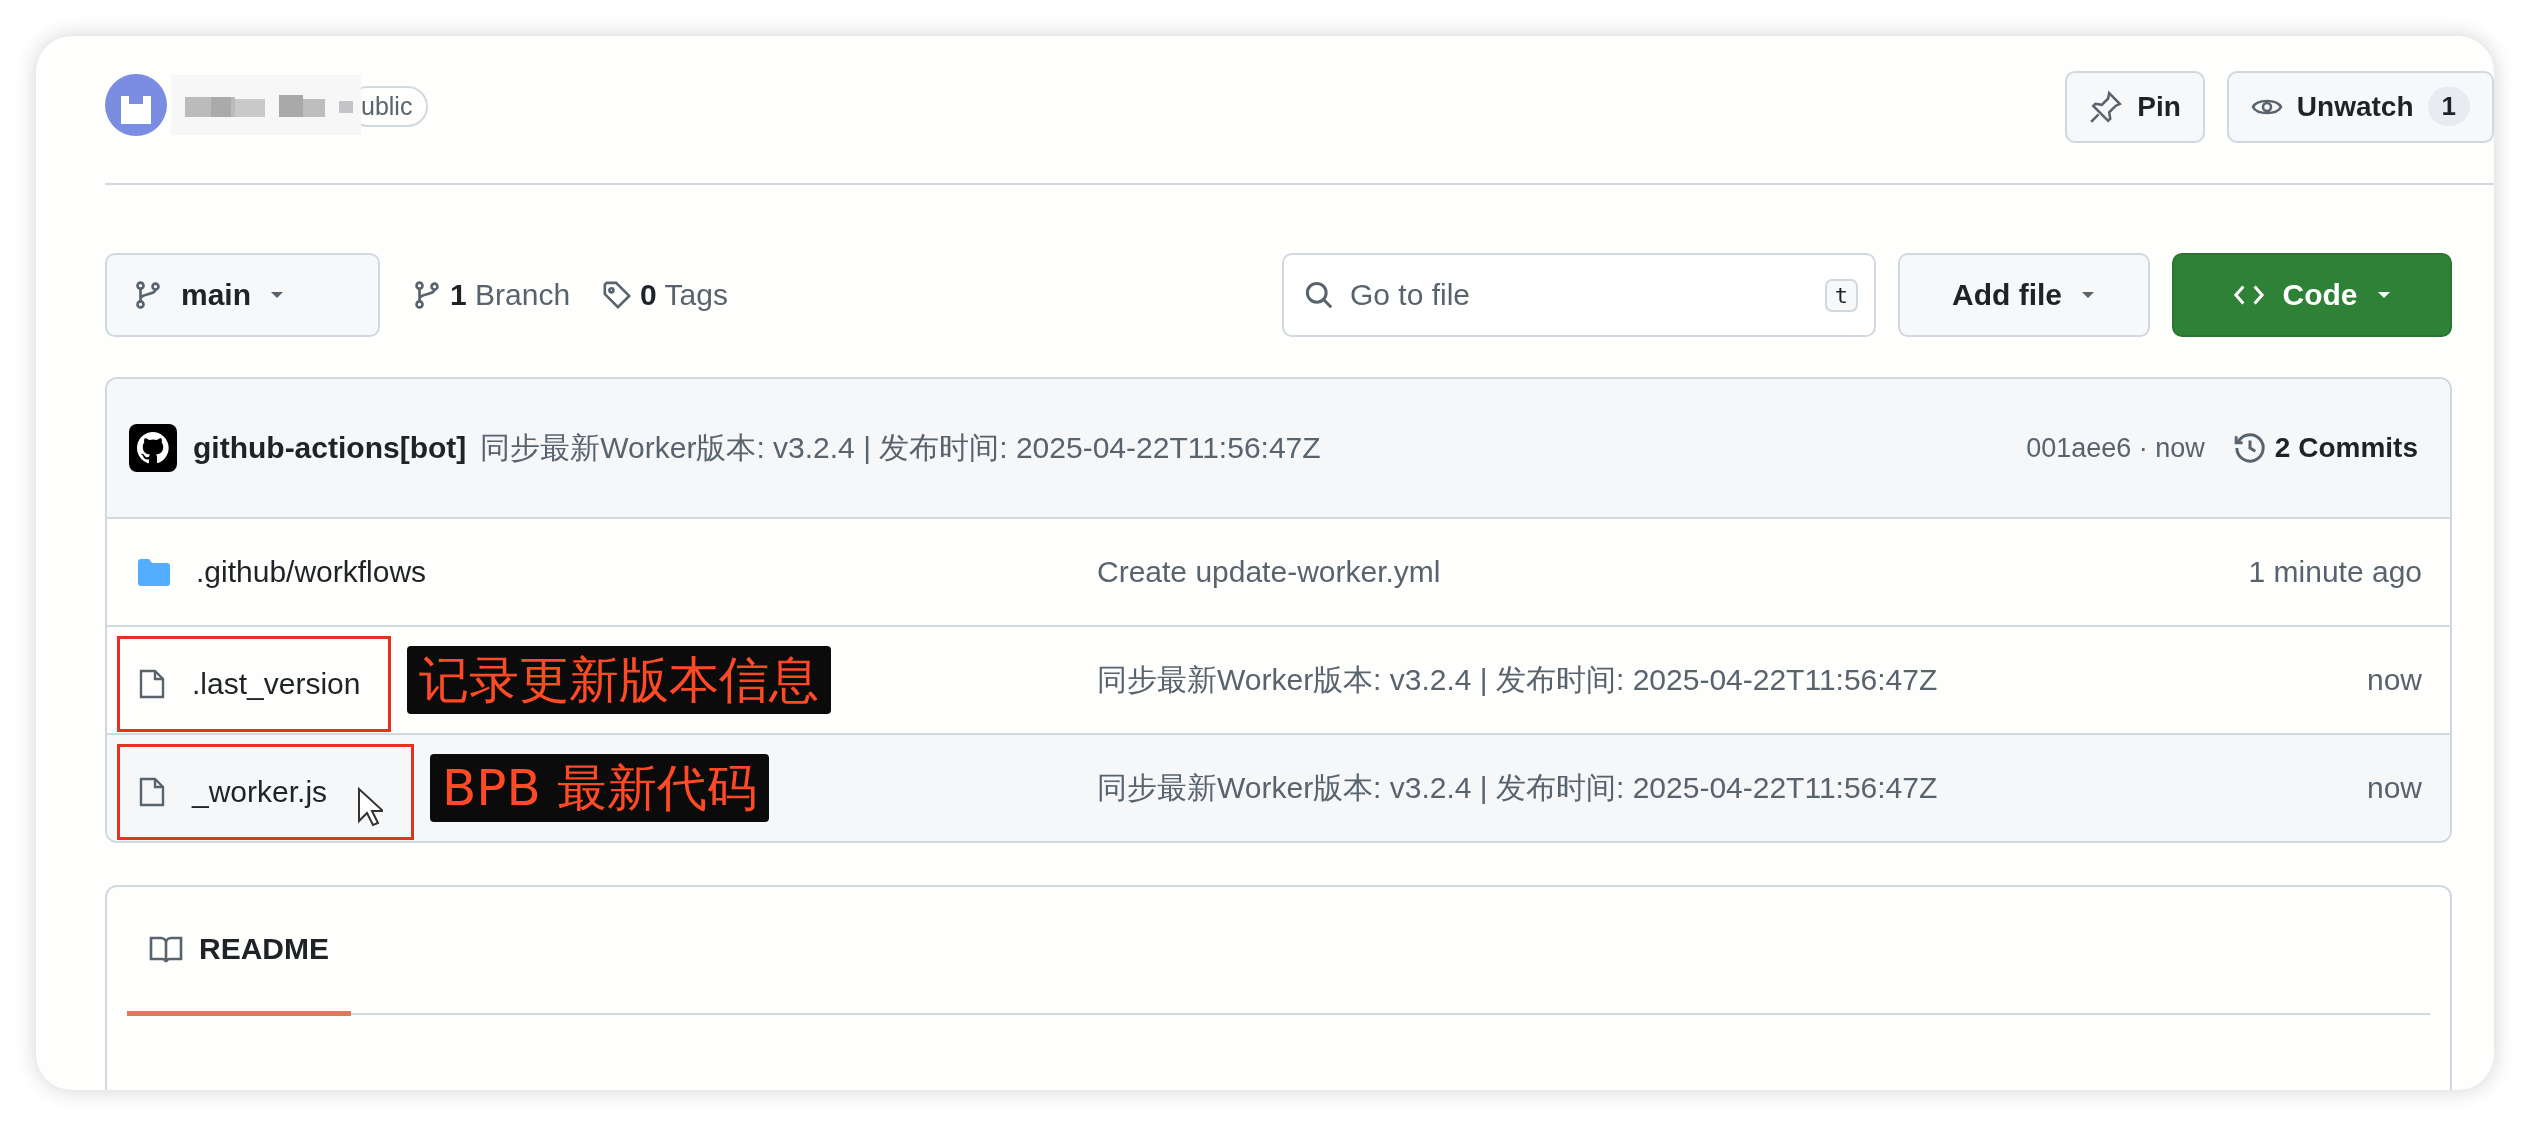  What do you see at coordinates (599, 788) in the screenshot?
I see `annotation-label: BPB 最新代码` at bounding box center [599, 788].